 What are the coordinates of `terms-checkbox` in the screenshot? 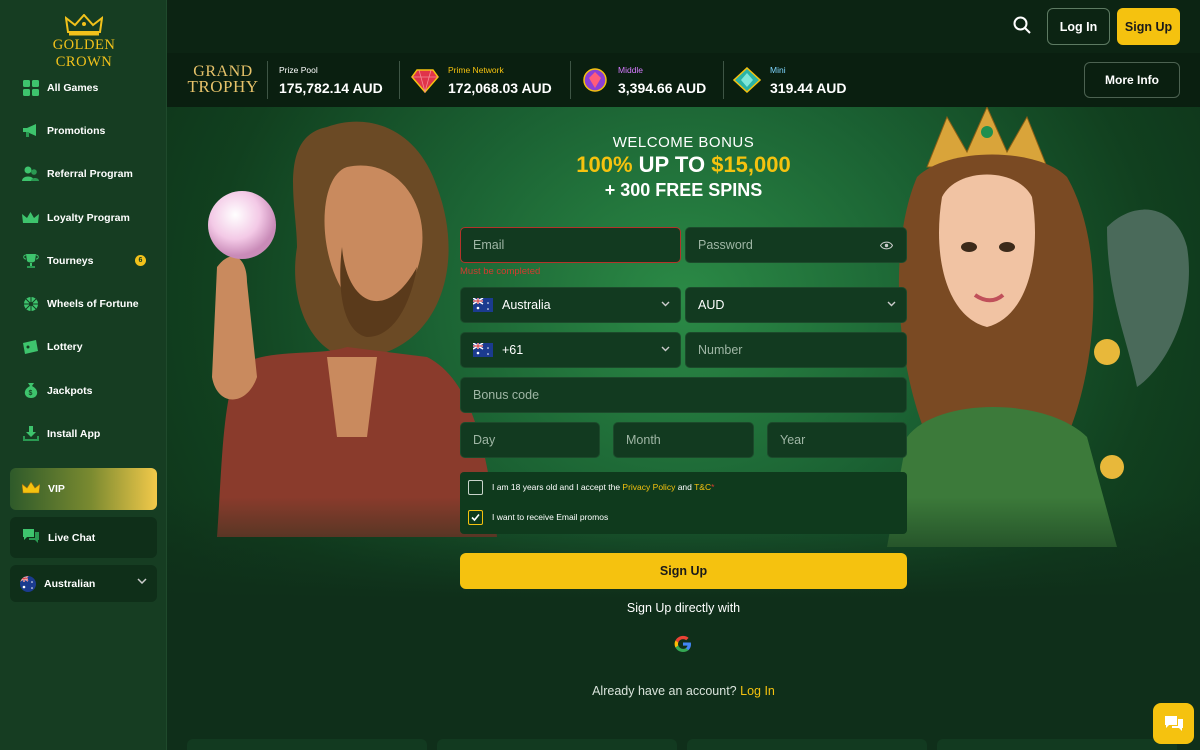 It's located at (475, 487).